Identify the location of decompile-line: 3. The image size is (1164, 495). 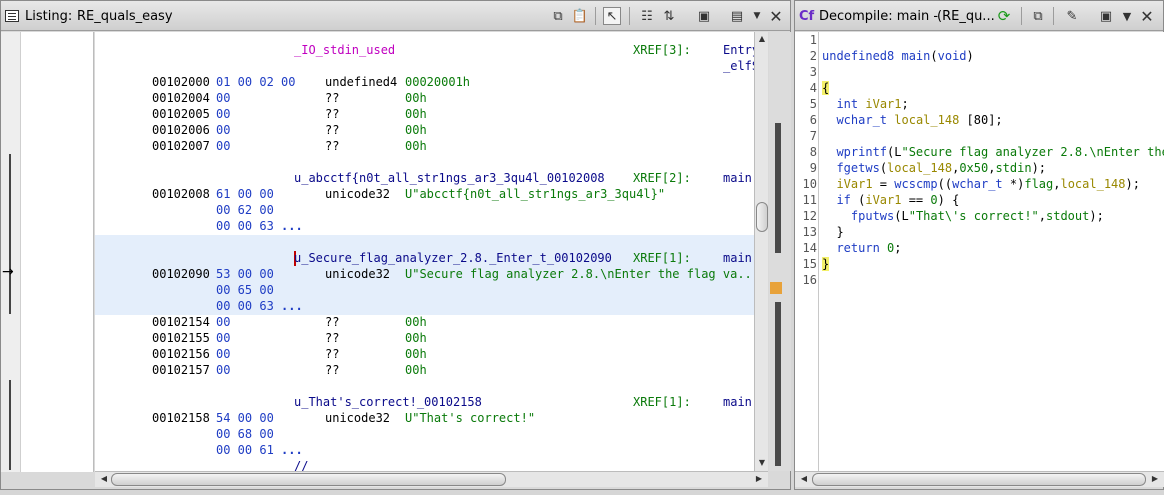
(979, 72).